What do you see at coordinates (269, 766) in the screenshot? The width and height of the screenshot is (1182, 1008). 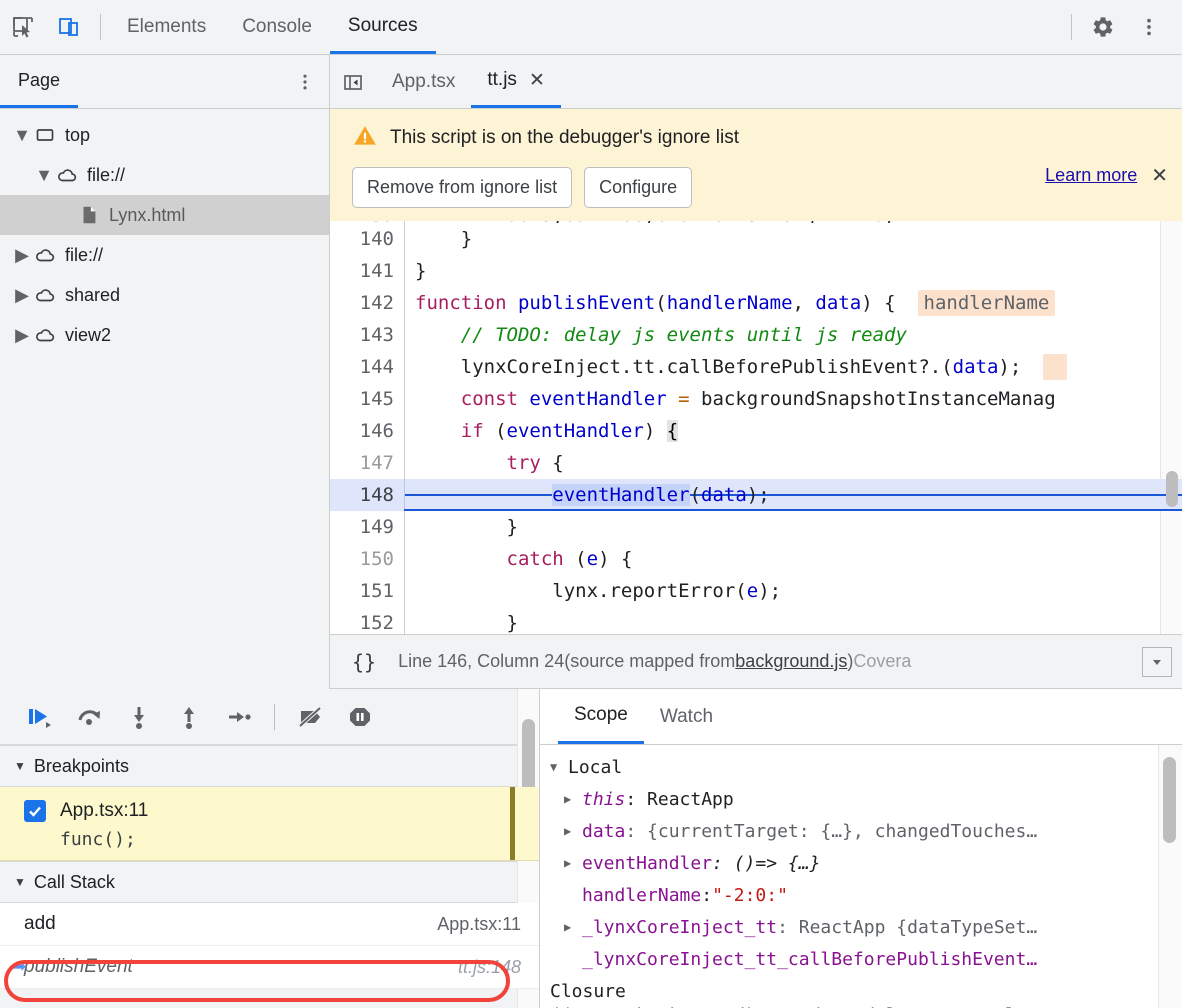 I see `breakpoints-section-header: ▼ Breakpoints` at bounding box center [269, 766].